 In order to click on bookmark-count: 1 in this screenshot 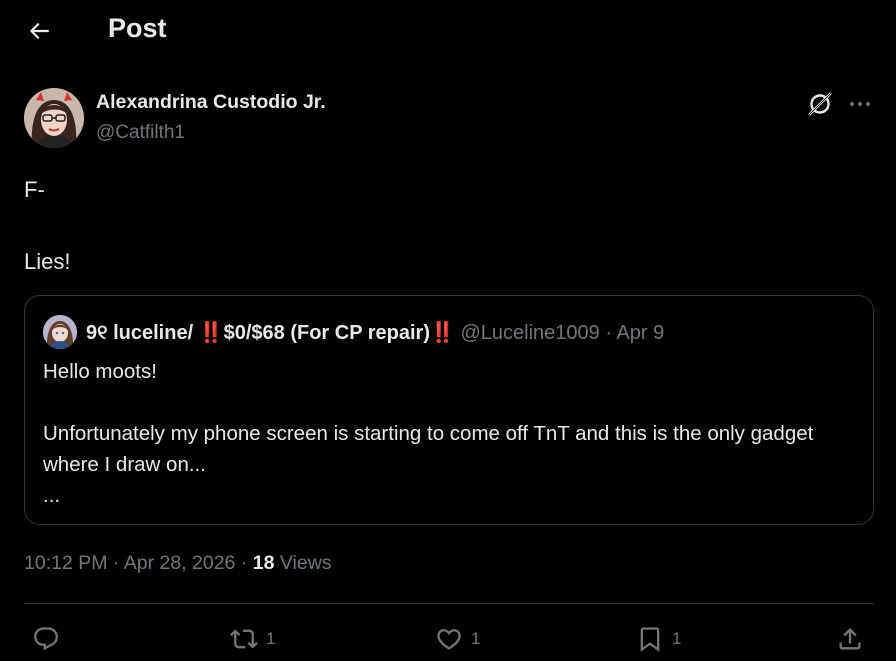, I will do `click(677, 638)`.